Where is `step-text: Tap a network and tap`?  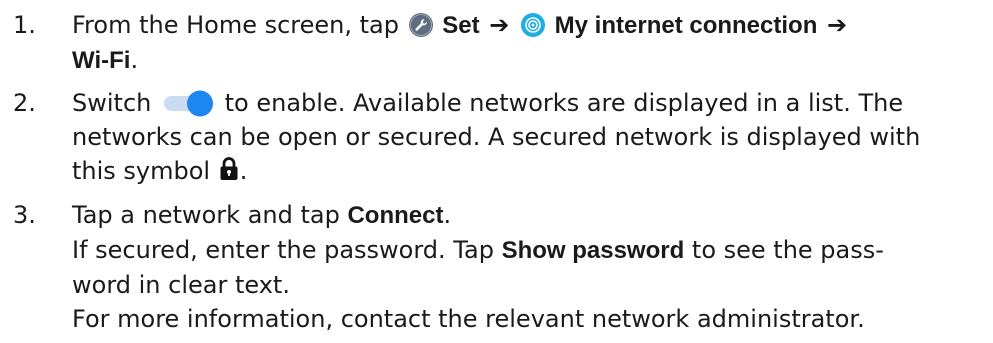 step-text: Tap a network and tap is located at coordinates (206, 215).